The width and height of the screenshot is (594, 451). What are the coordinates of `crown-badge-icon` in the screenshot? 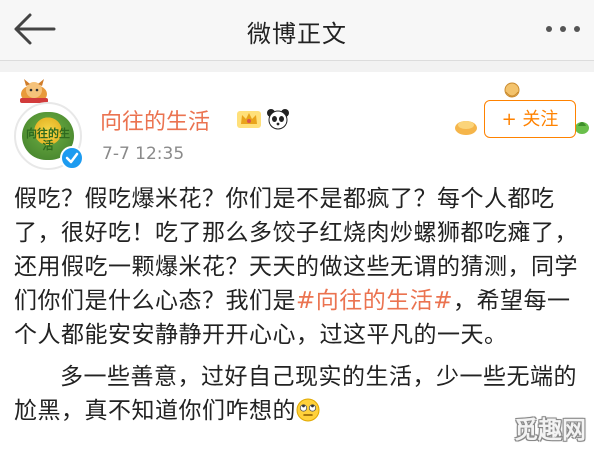 It's located at (249, 119).